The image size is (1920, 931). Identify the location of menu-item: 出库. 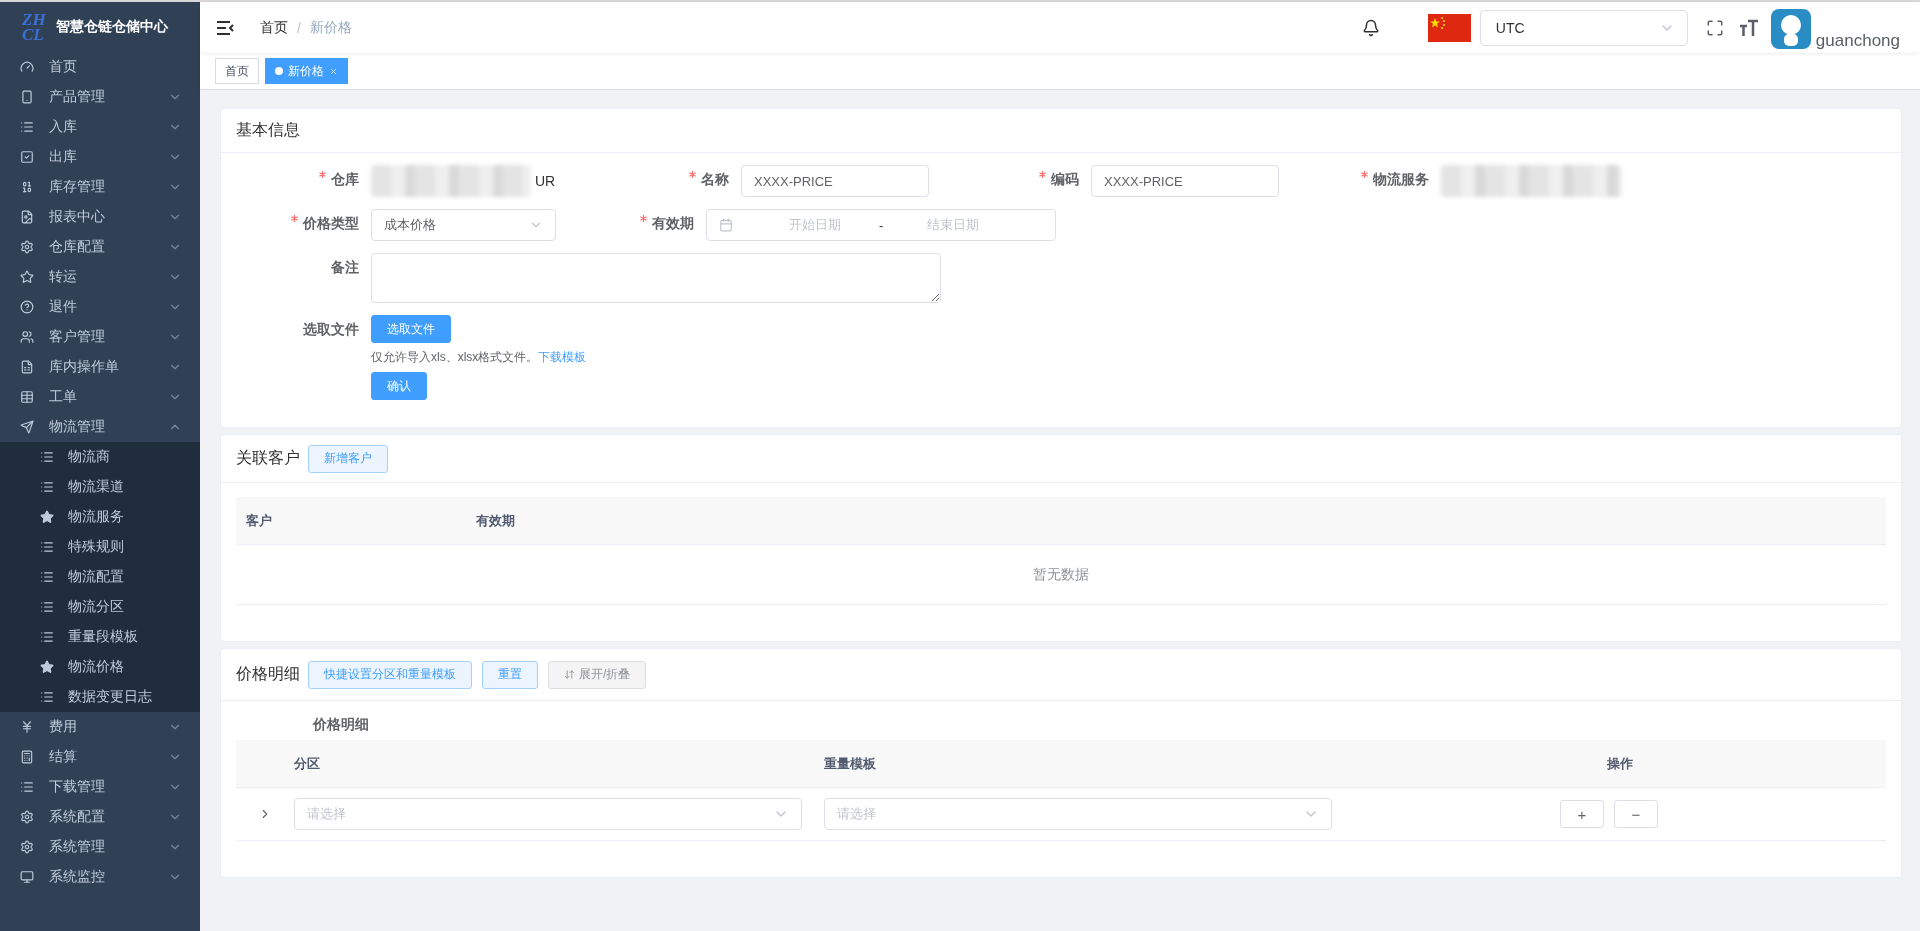
(100, 157).